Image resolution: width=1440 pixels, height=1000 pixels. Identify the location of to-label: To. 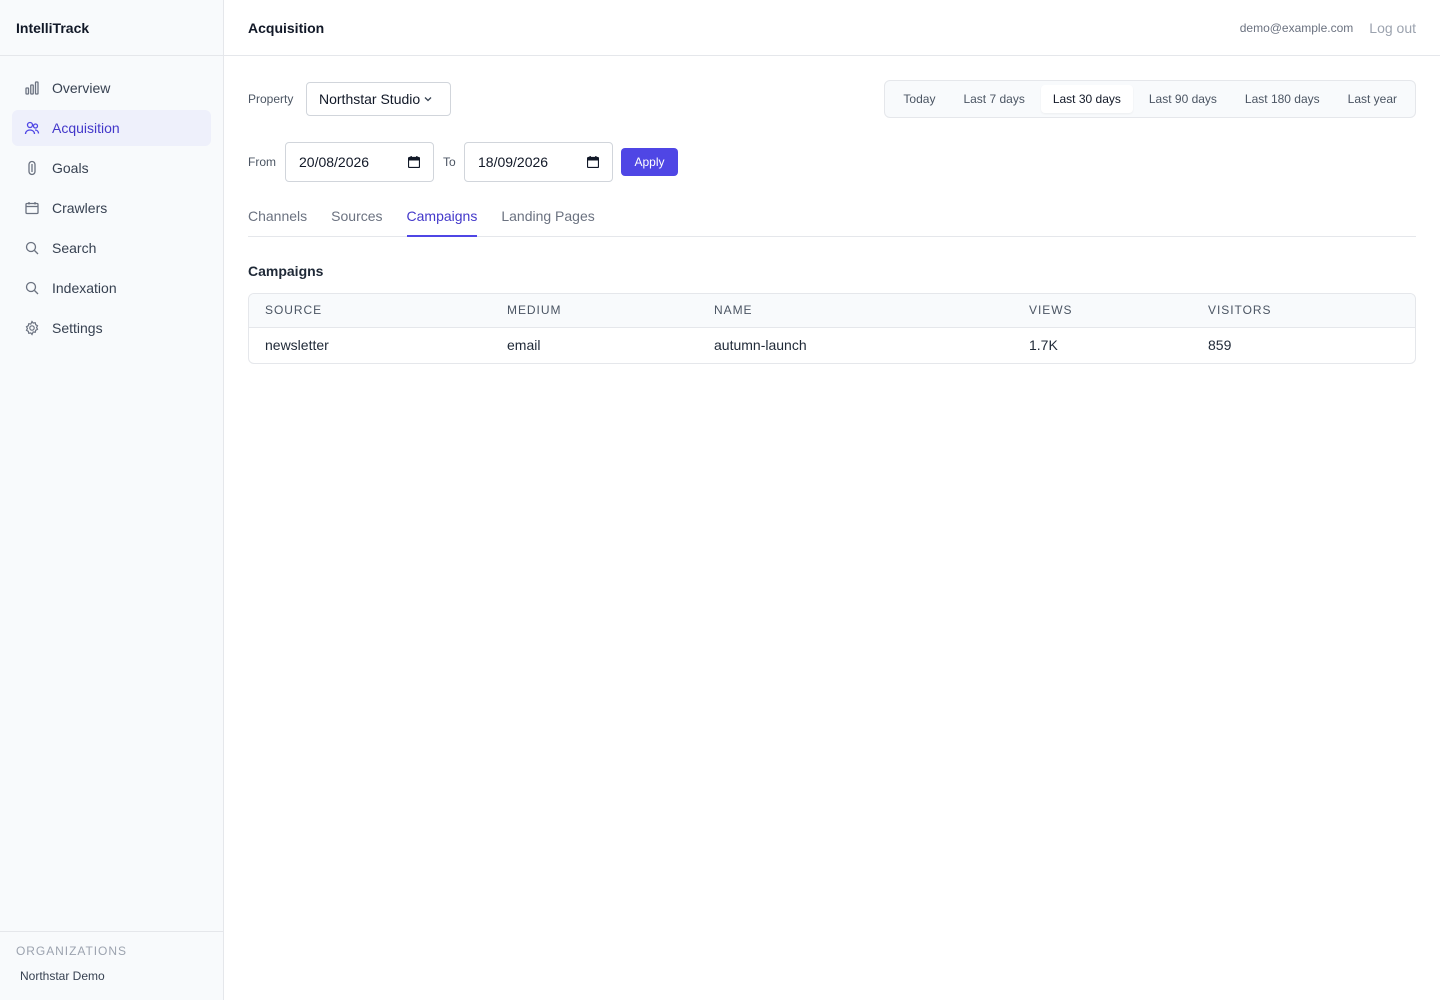
(449, 162).